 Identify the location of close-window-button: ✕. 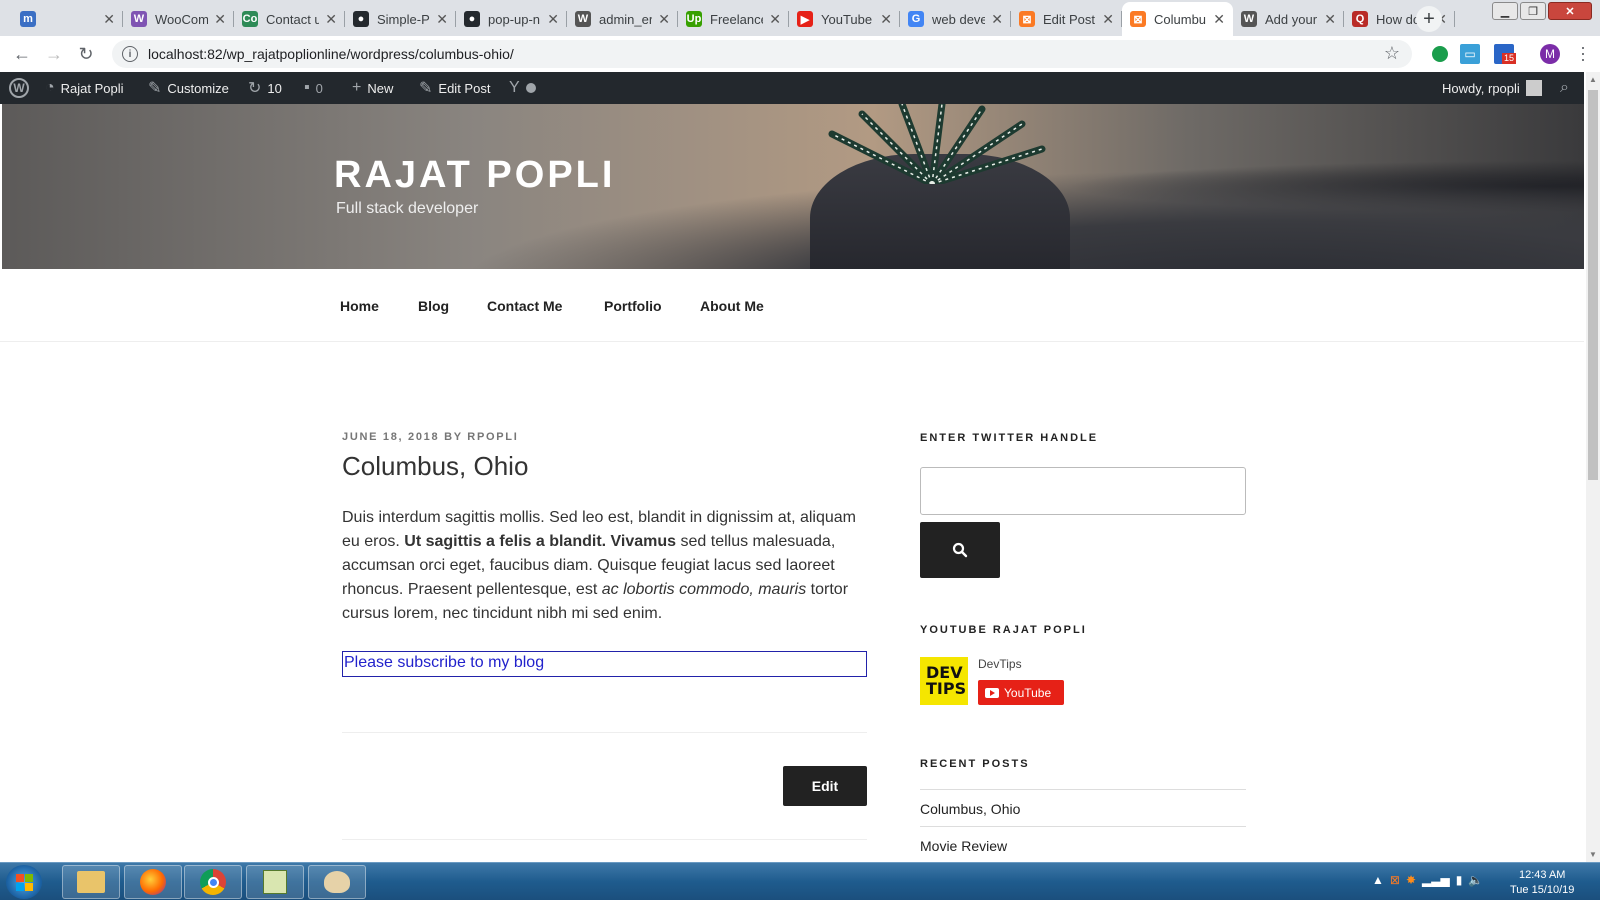
(1570, 11).